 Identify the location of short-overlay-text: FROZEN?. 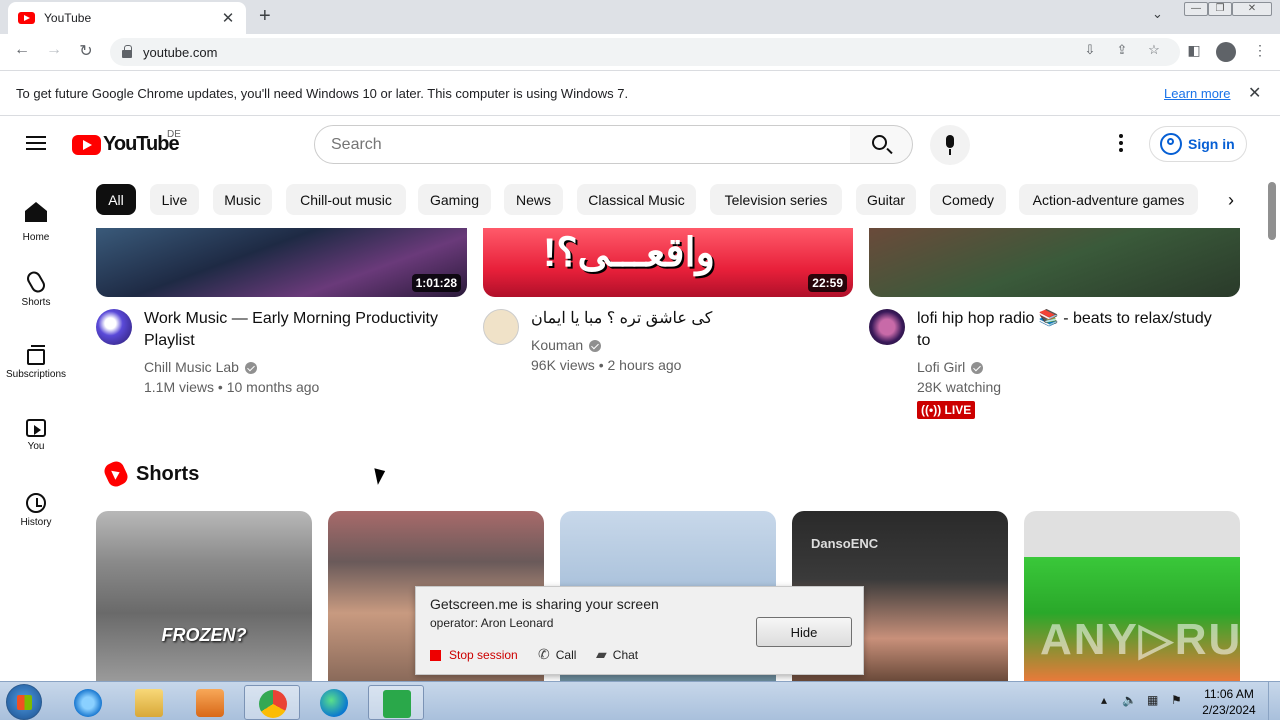
(204, 635).